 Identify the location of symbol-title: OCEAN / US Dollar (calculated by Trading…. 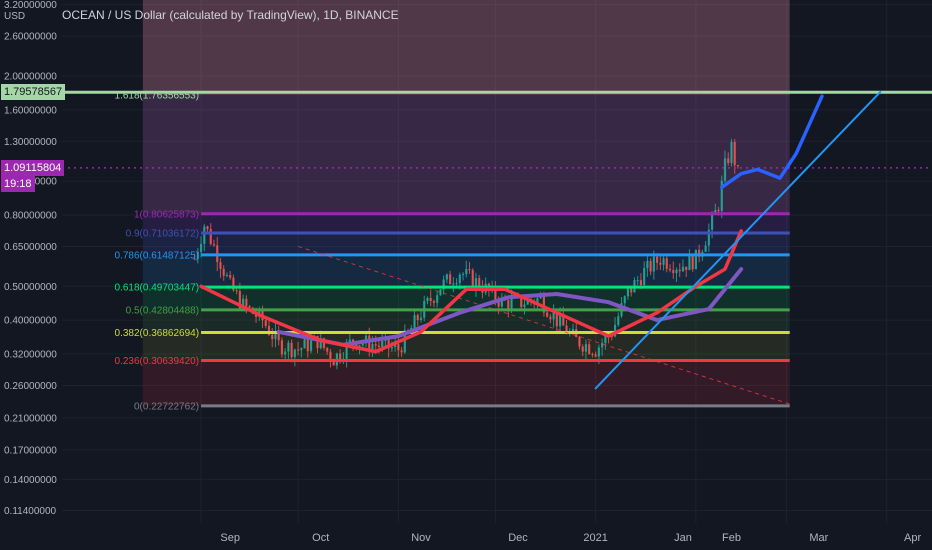
(189, 15).